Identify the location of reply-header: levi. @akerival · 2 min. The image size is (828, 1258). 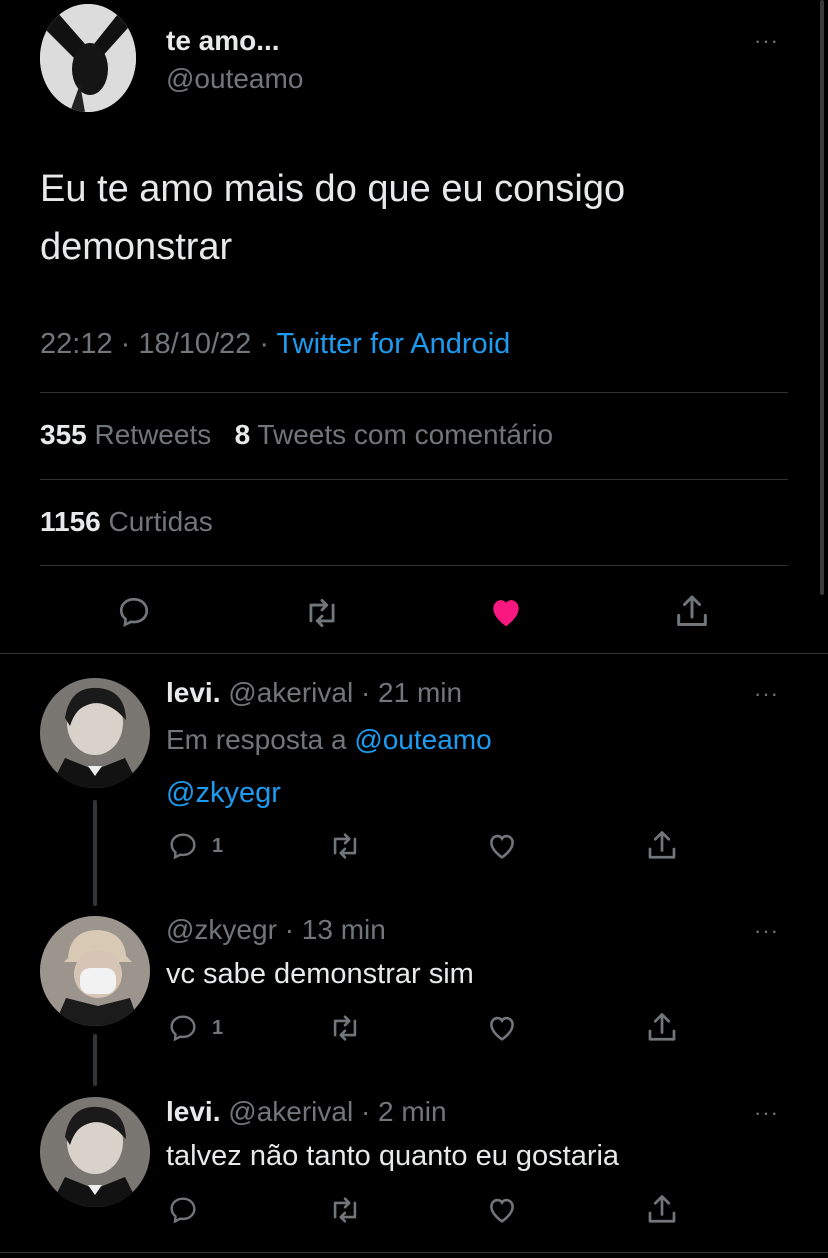
(306, 1112).